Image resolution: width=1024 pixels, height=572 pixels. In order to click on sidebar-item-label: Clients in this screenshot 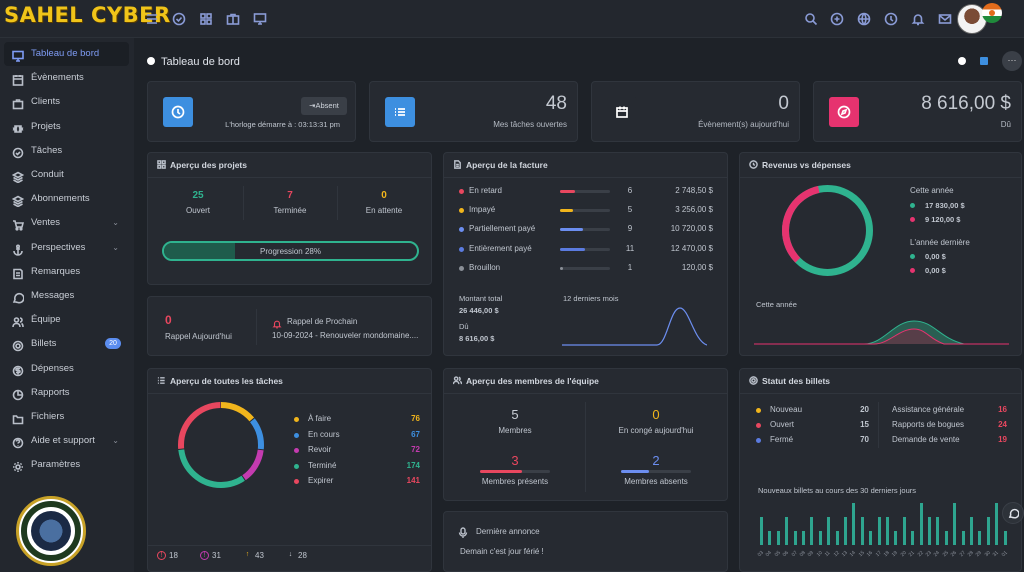, I will do `click(46, 102)`.